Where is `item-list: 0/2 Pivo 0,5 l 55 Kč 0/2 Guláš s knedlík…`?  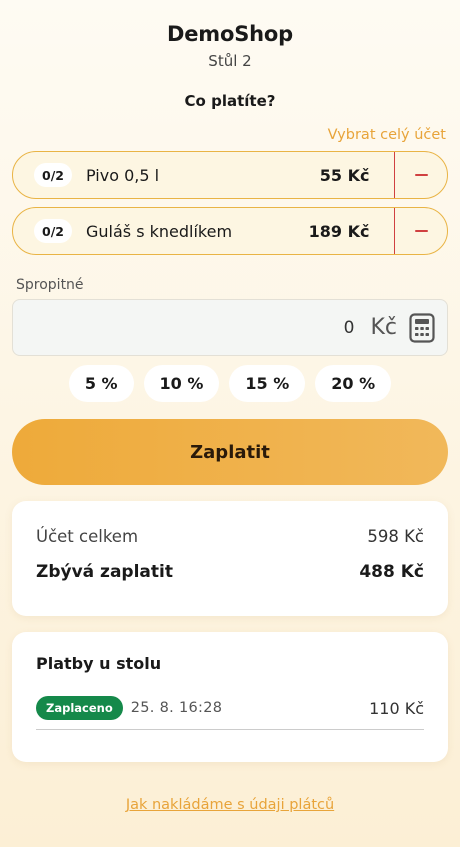
item-list: 0/2 Pivo 0,5 l 55 Kč 0/2 Guláš s knedlík… is located at coordinates (230, 203).